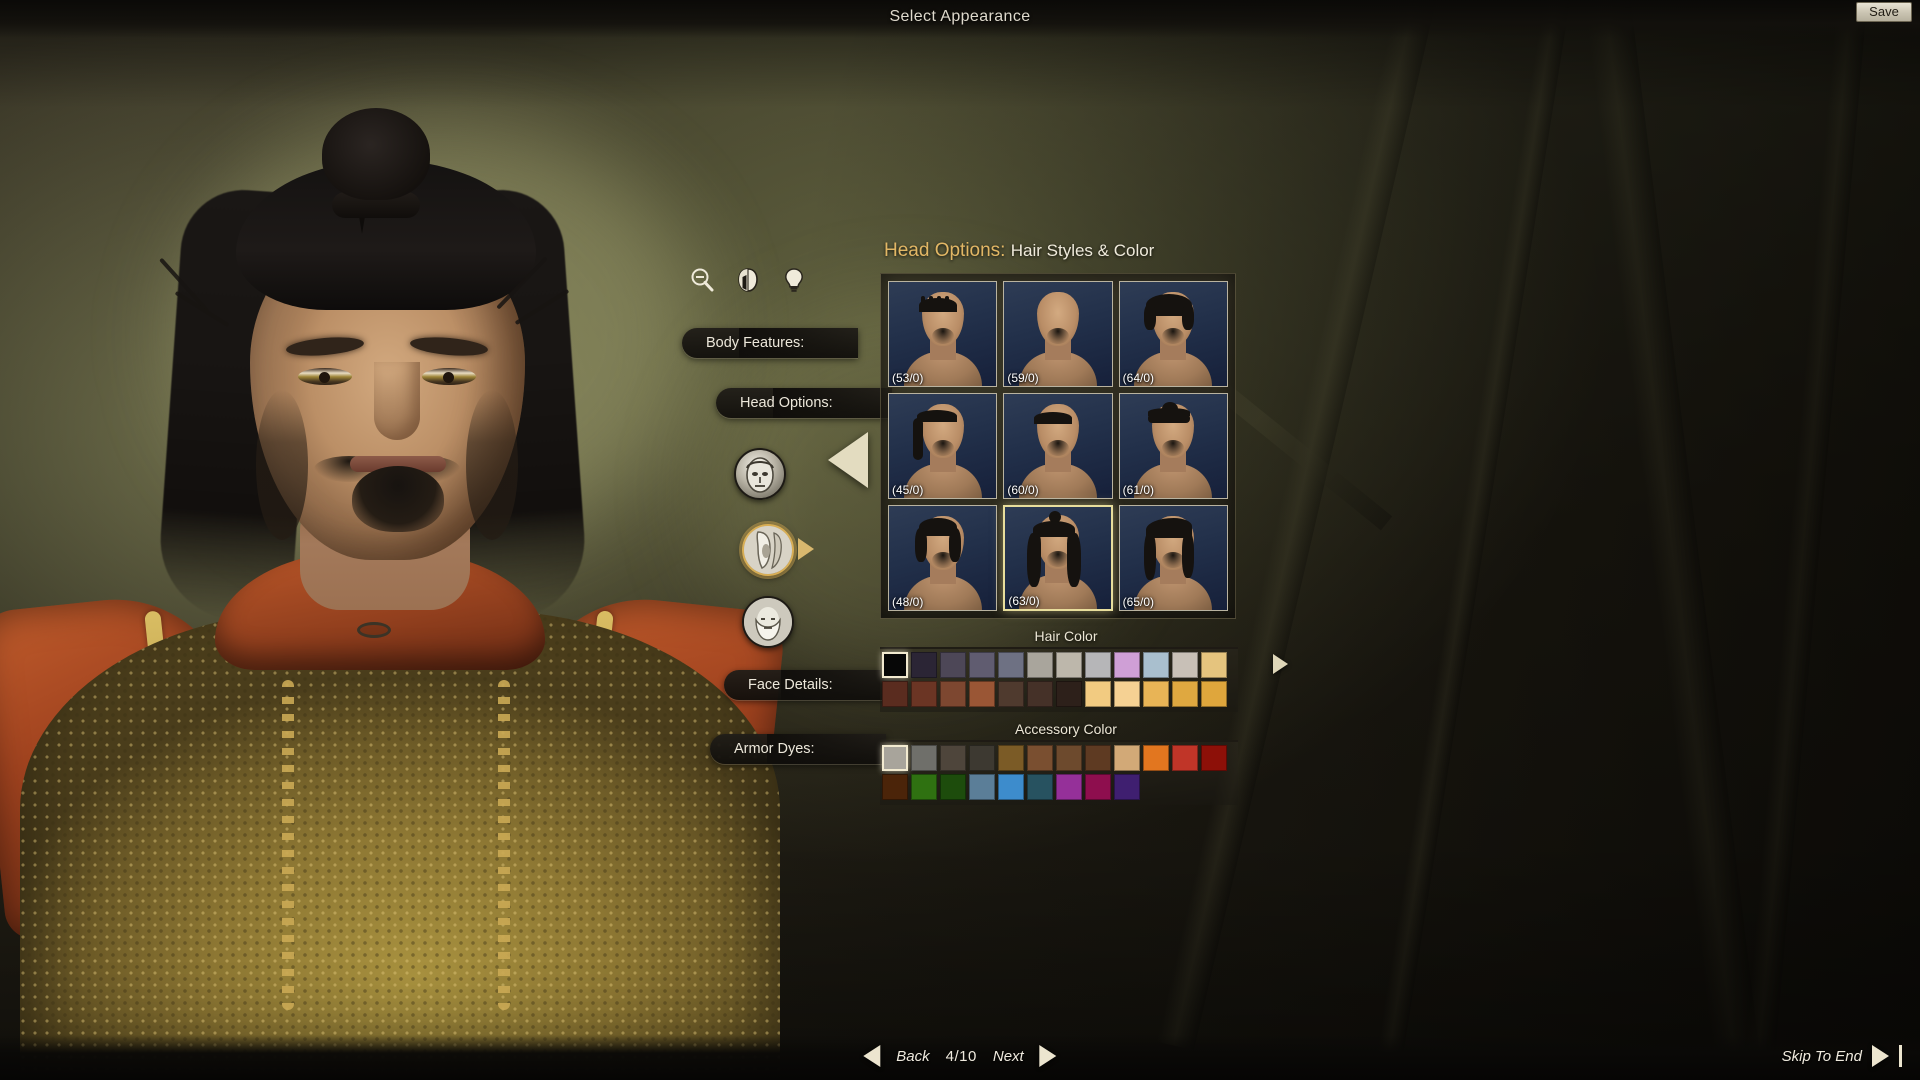  What do you see at coordinates (798, 749) in the screenshot?
I see `sidebar-item-armor-dyes: Armor Dyes:` at bounding box center [798, 749].